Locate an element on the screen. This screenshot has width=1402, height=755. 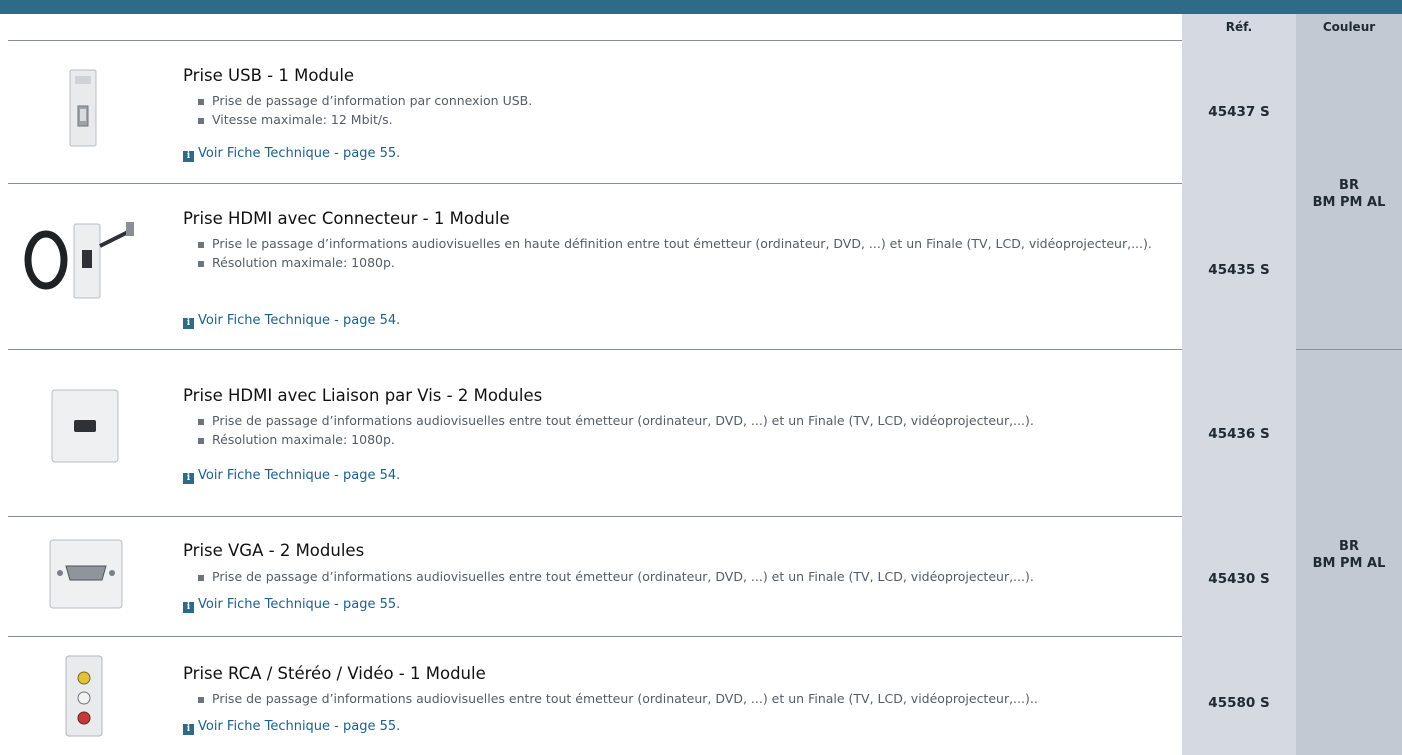
color-group-divider is located at coordinates (1349, 349).